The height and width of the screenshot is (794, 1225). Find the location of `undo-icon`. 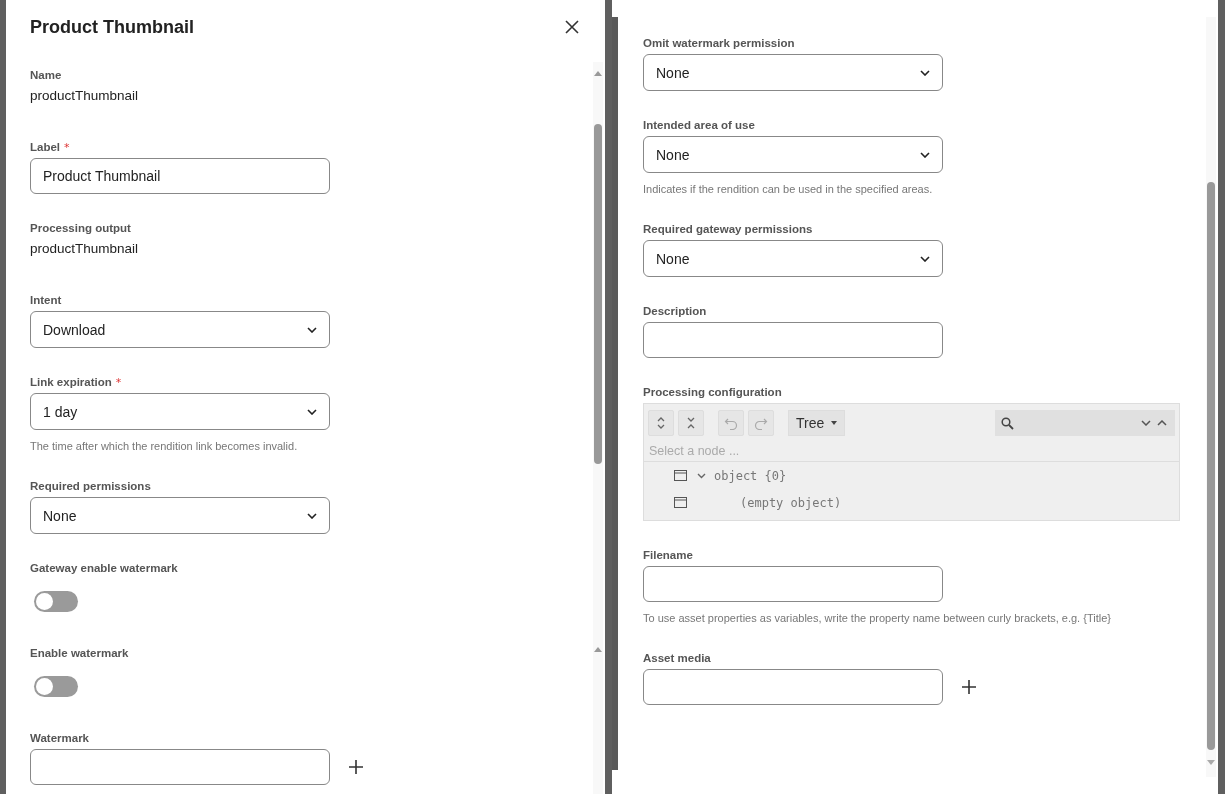

undo-icon is located at coordinates (731, 423).